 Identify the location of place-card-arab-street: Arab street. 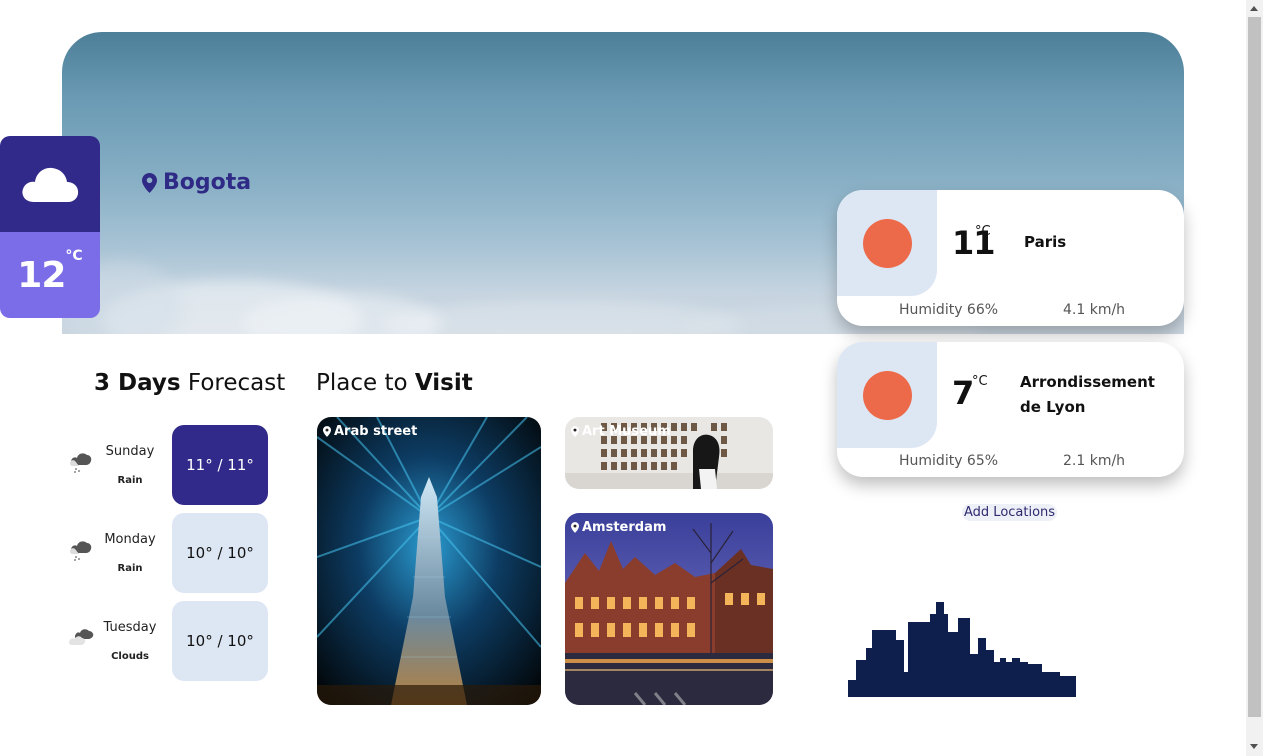
(429, 561).